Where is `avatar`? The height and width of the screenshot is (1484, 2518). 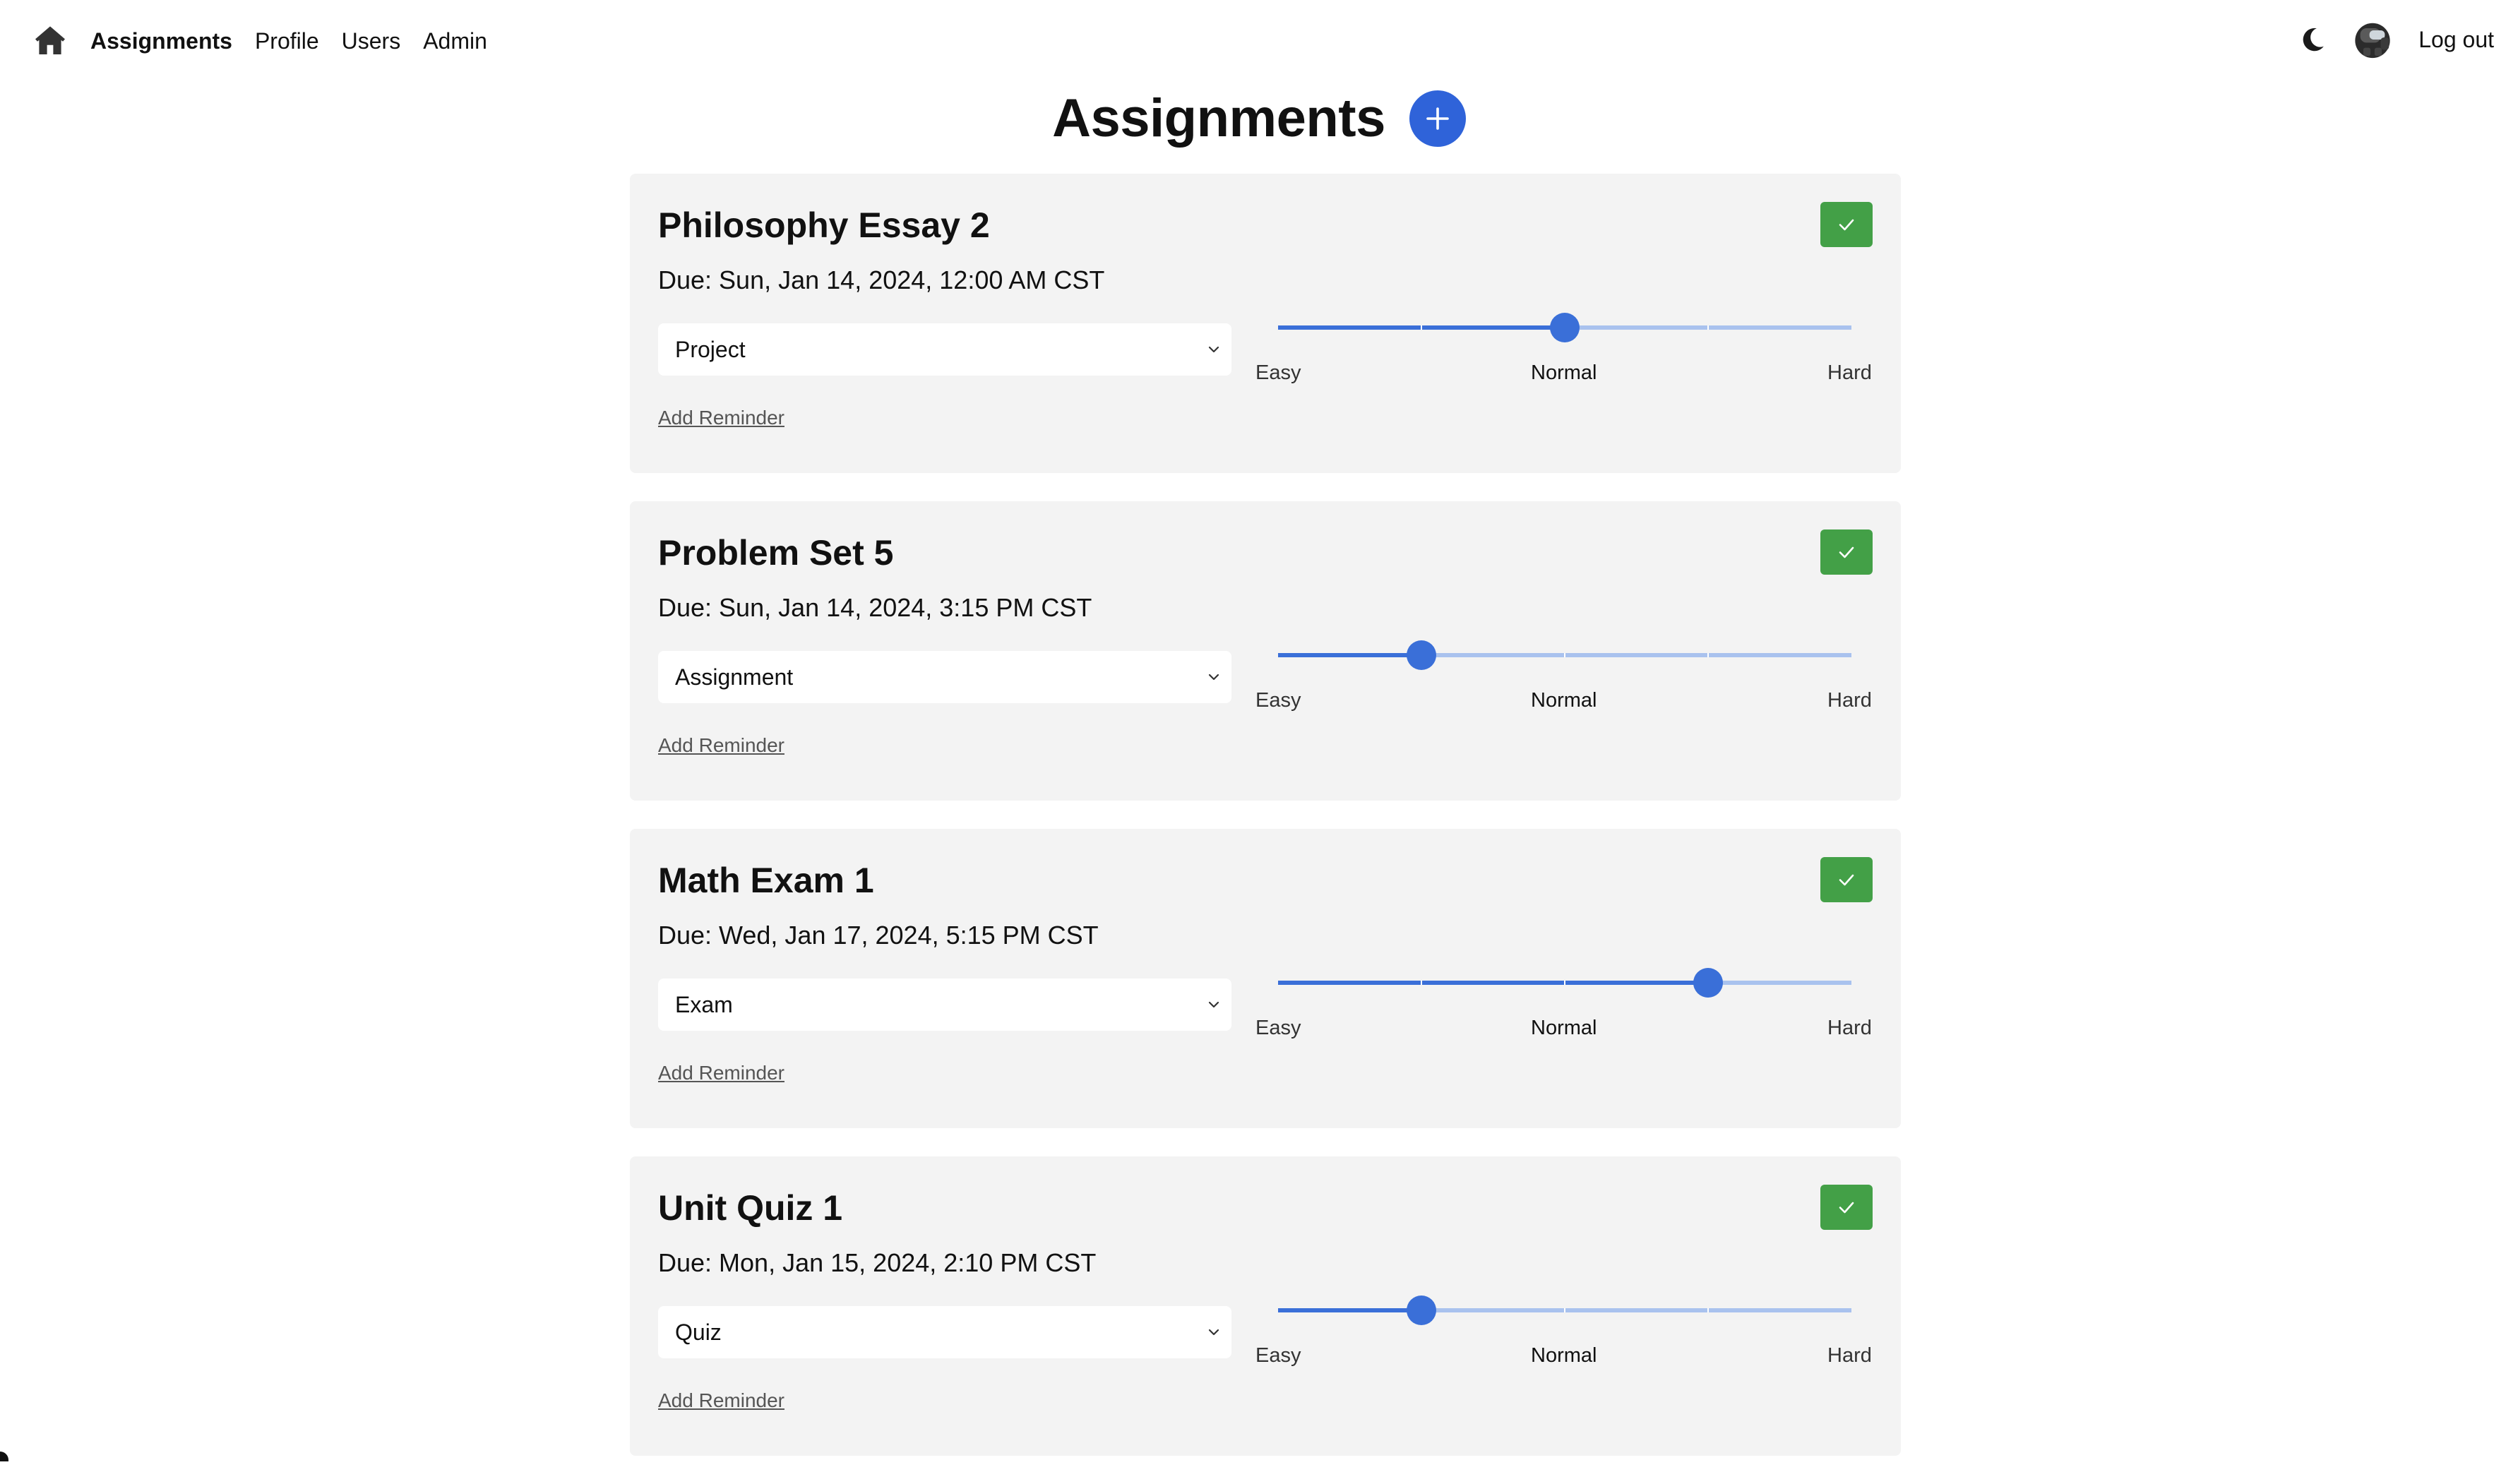
avatar is located at coordinates (2372, 39).